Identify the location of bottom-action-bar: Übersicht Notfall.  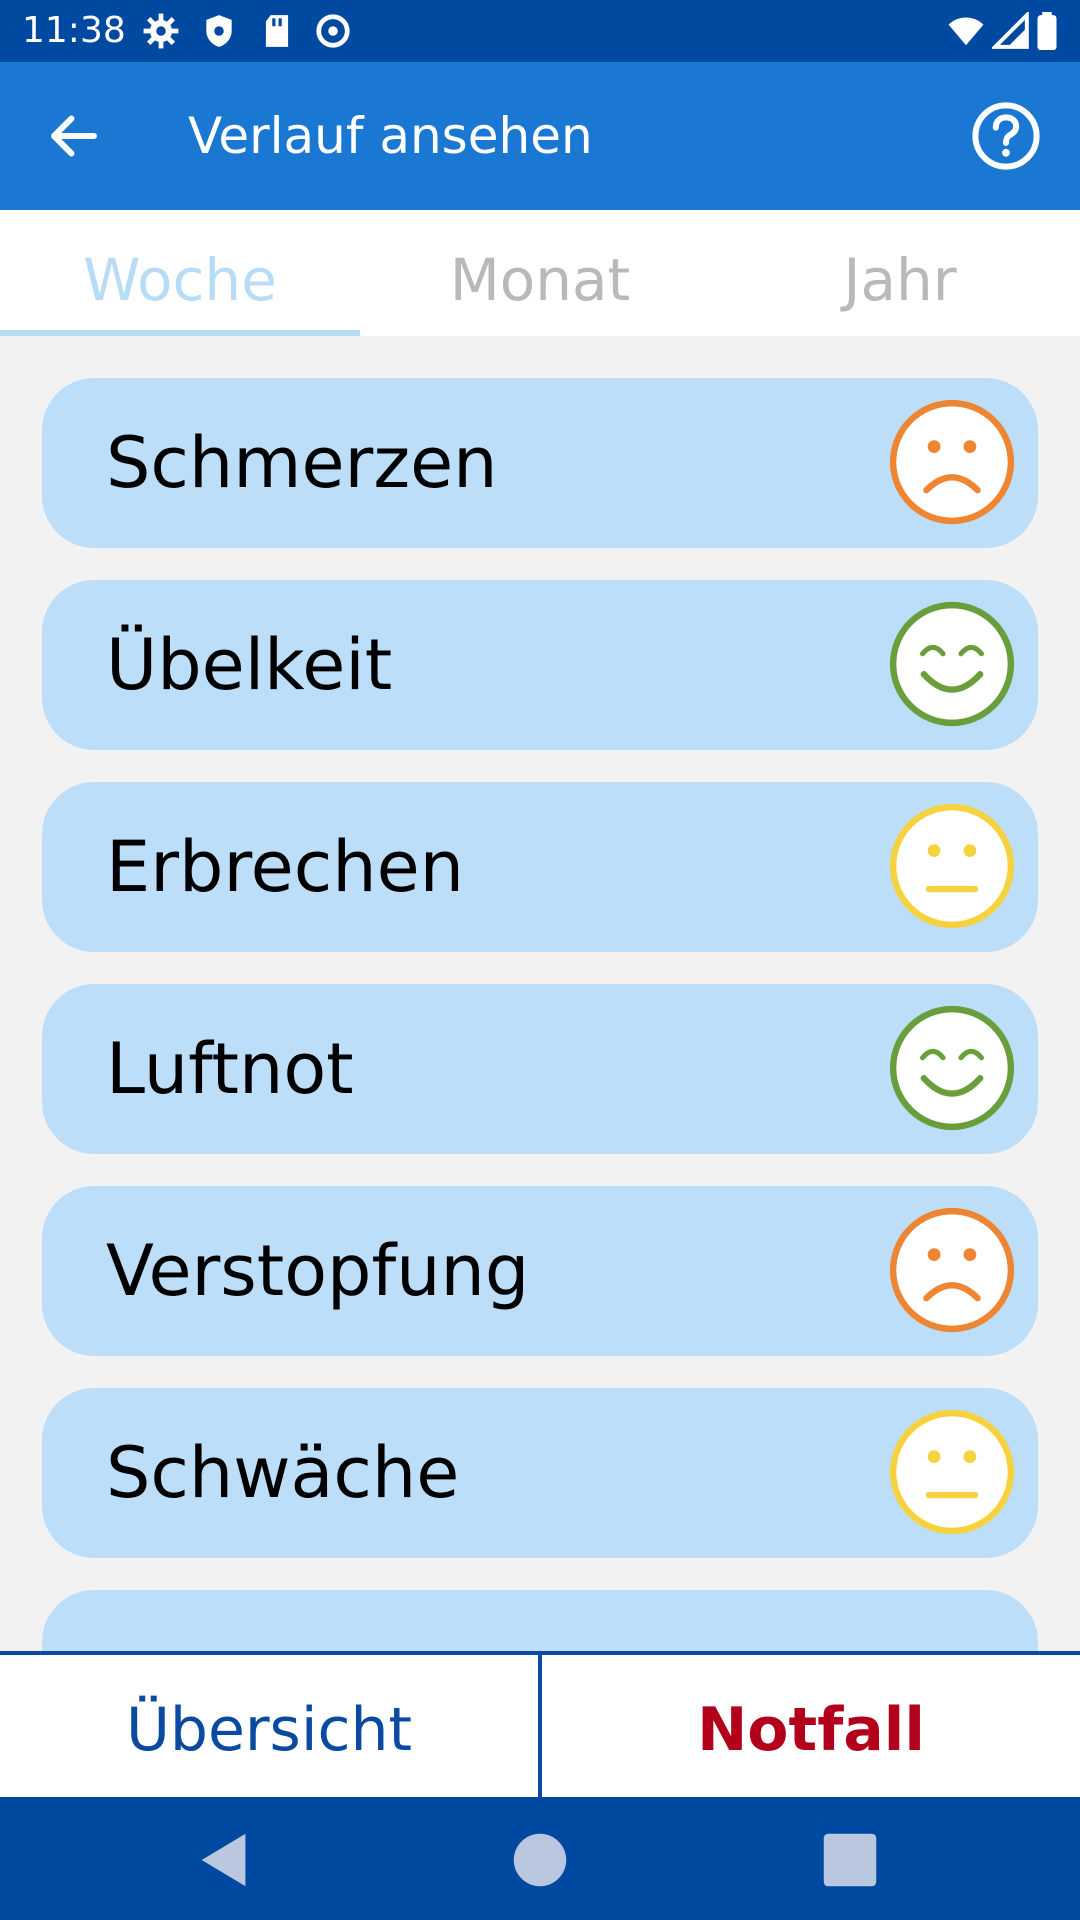
(540, 1726).